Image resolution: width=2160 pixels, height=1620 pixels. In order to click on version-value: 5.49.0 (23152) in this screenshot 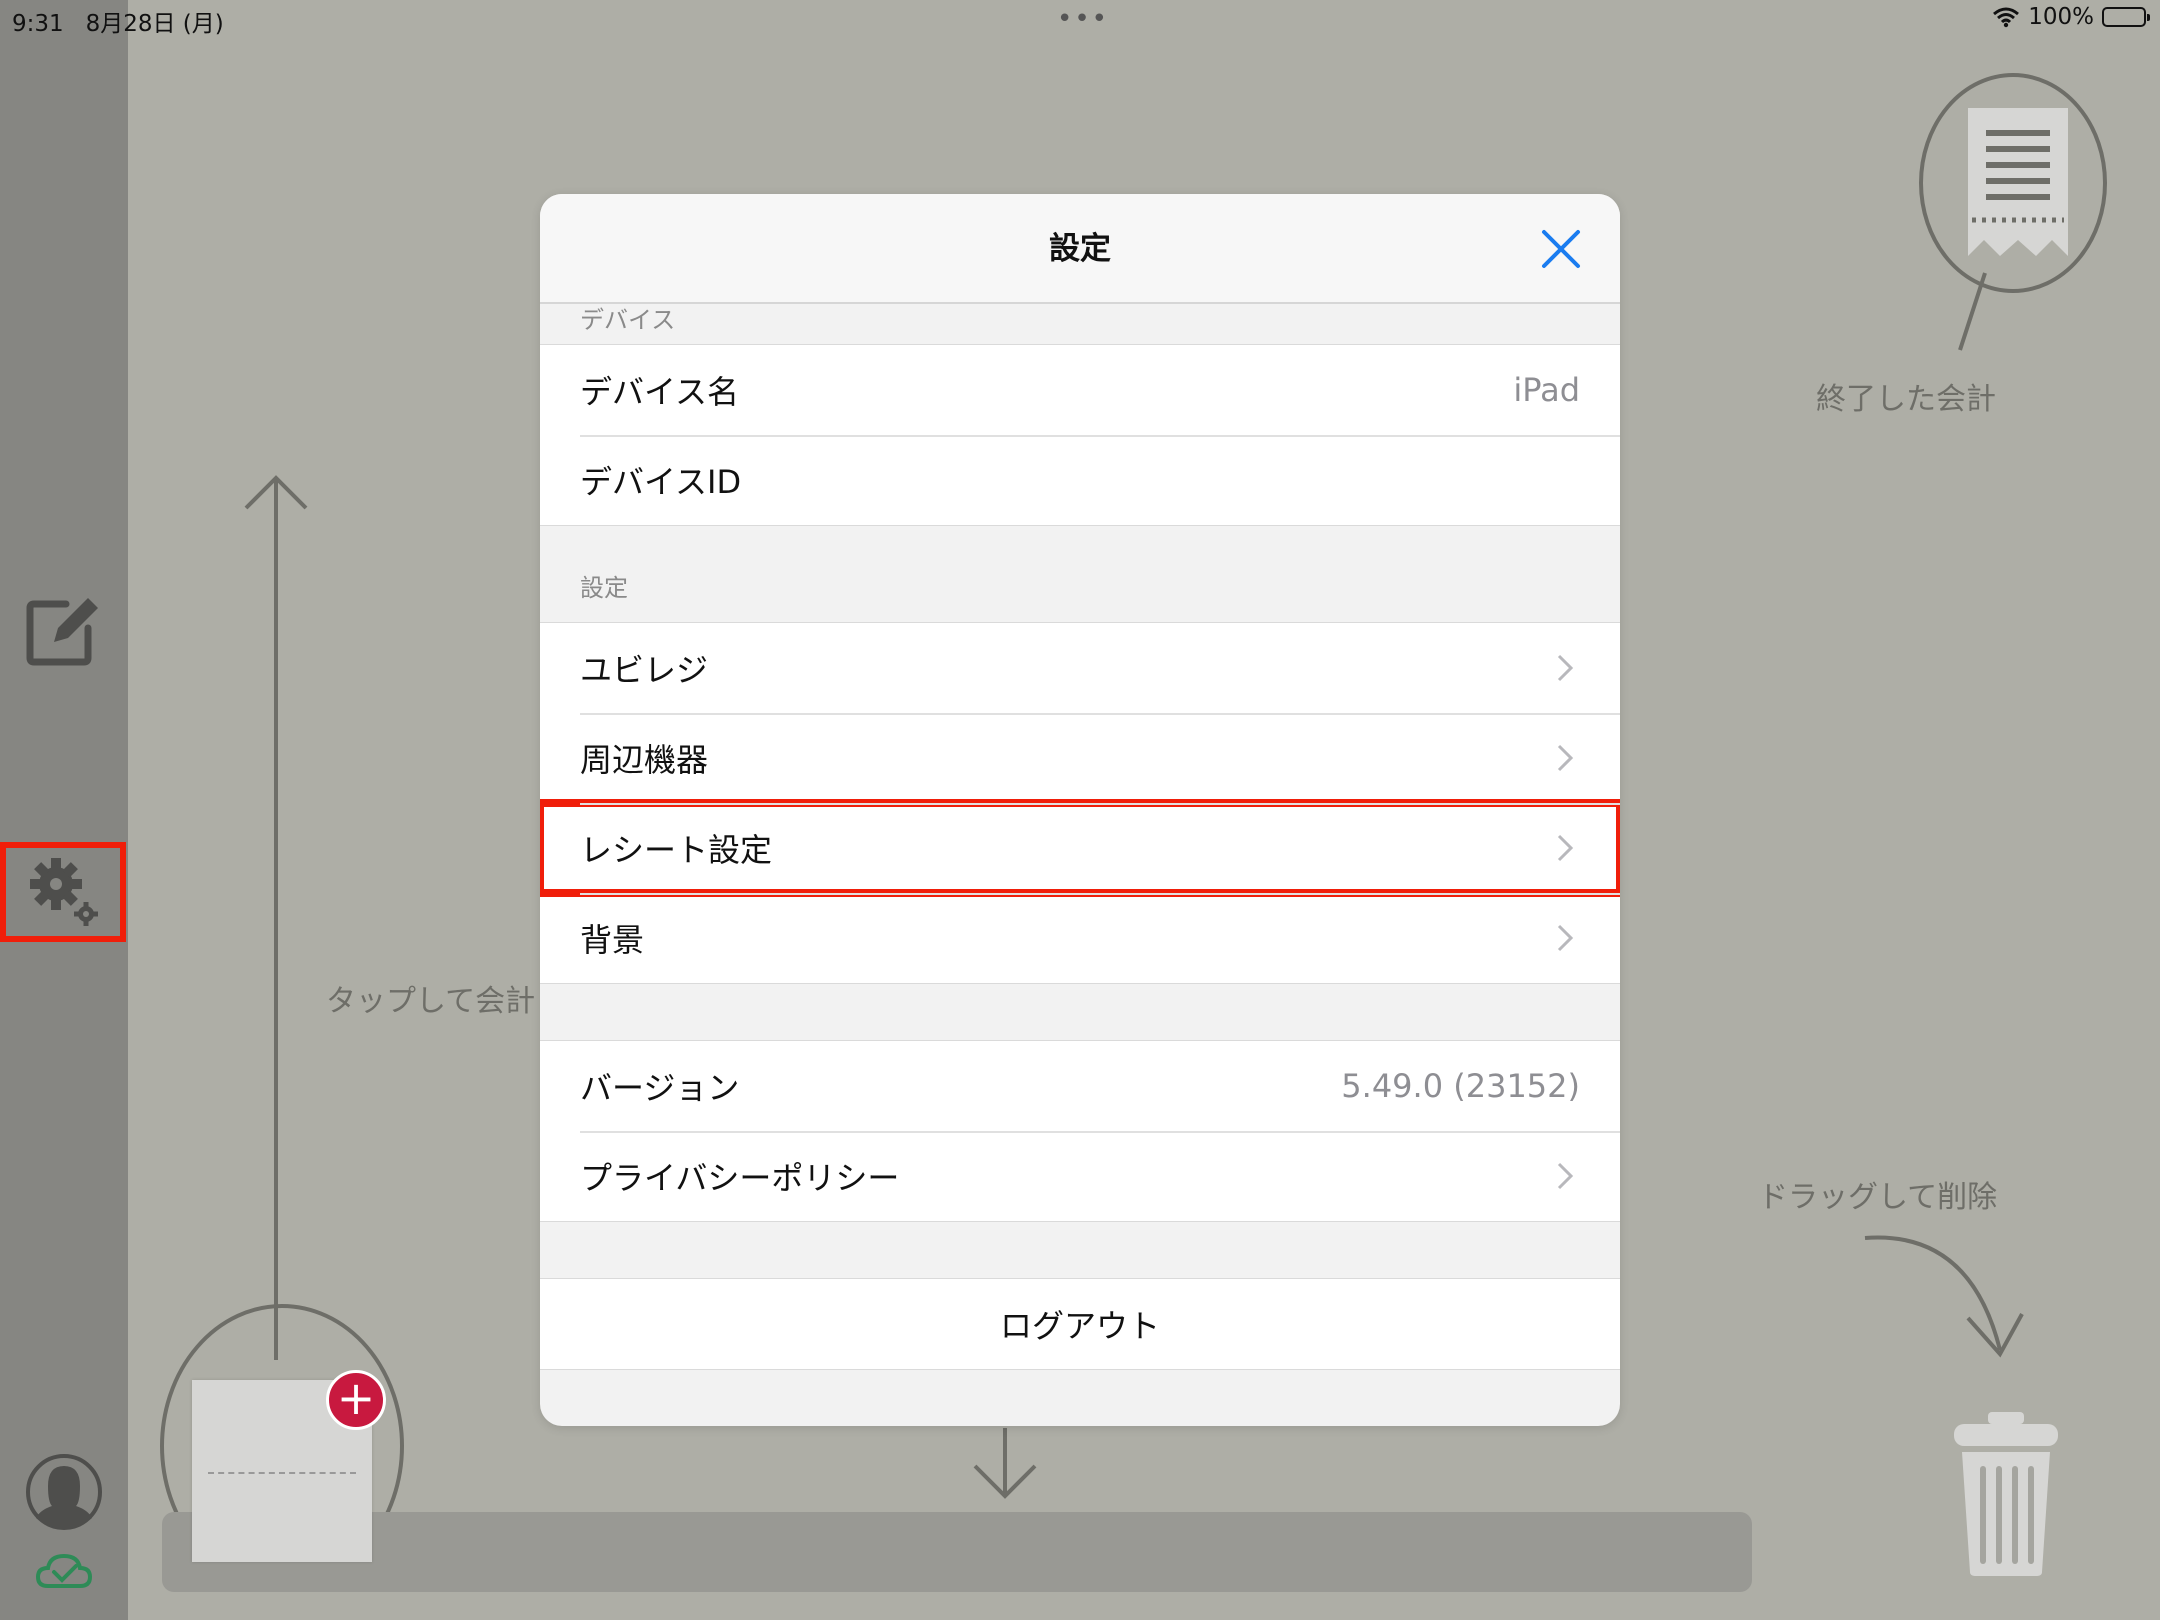, I will do `click(1460, 1086)`.